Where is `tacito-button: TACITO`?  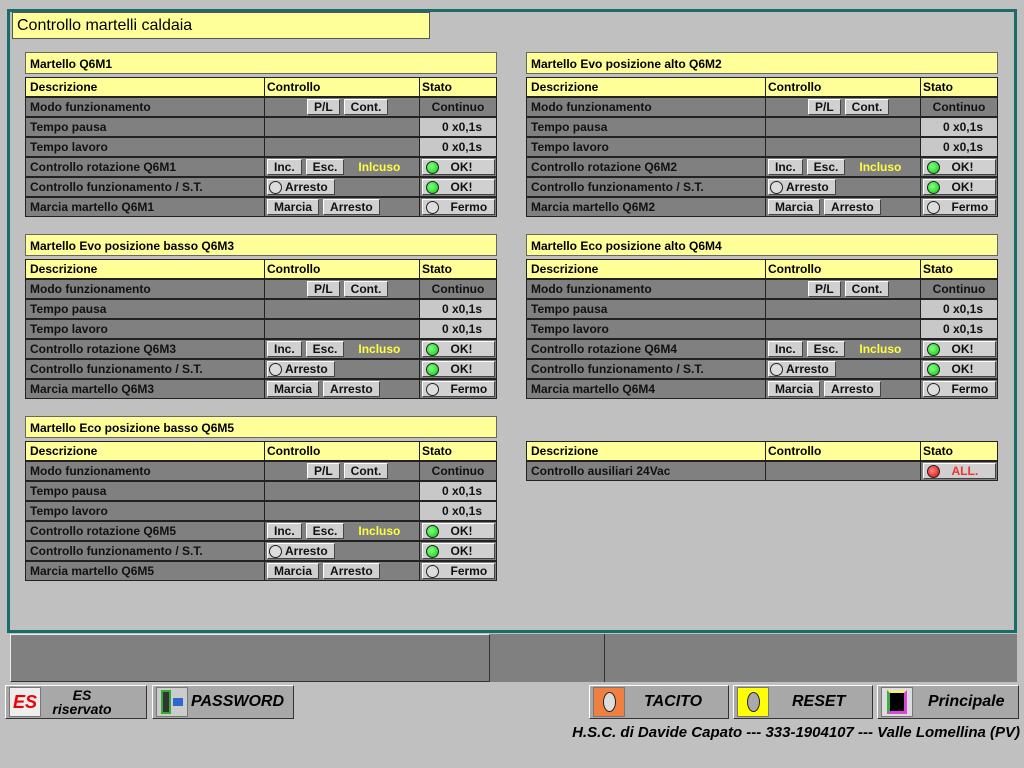 tacito-button: TACITO is located at coordinates (659, 702).